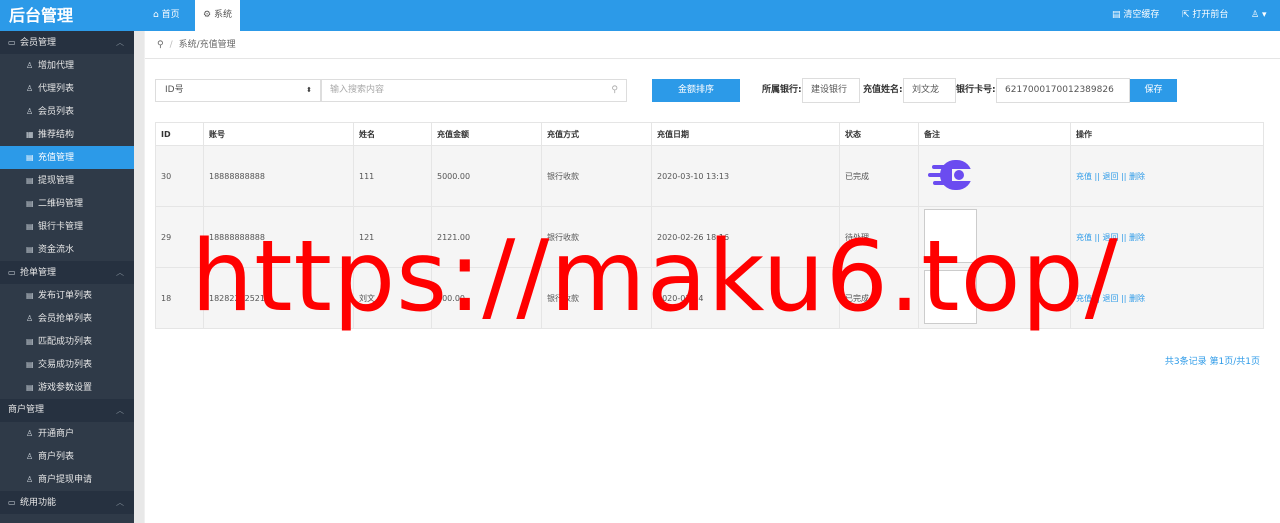  What do you see at coordinates (929, 90) in the screenshot?
I see `name-field: 刘文龙` at bounding box center [929, 90].